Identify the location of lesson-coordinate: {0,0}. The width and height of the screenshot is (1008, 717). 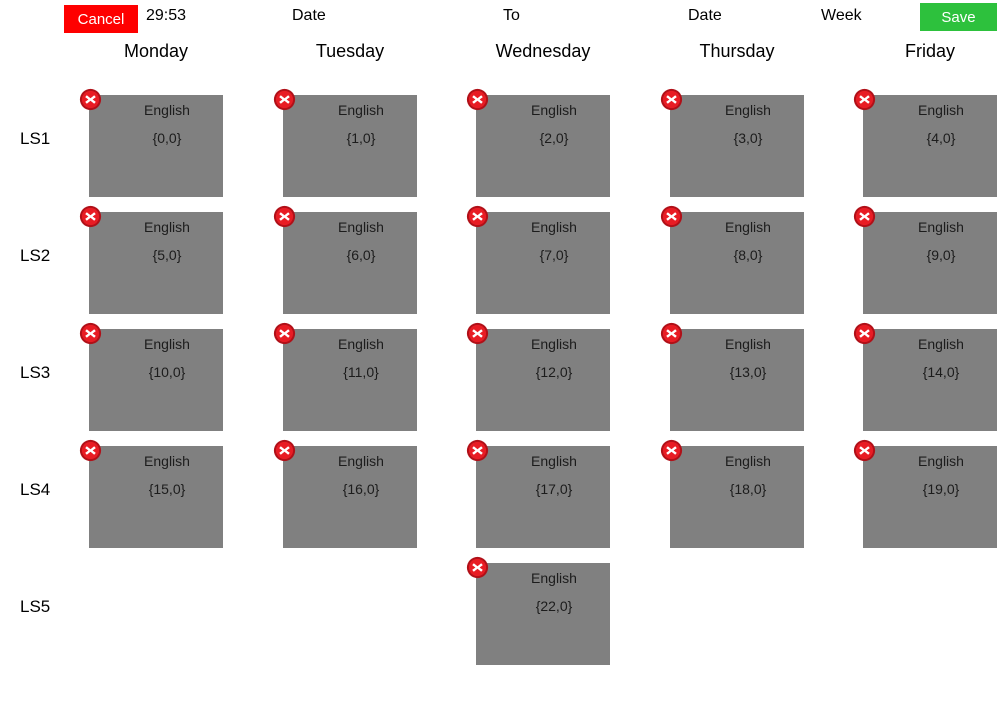
(167, 138).